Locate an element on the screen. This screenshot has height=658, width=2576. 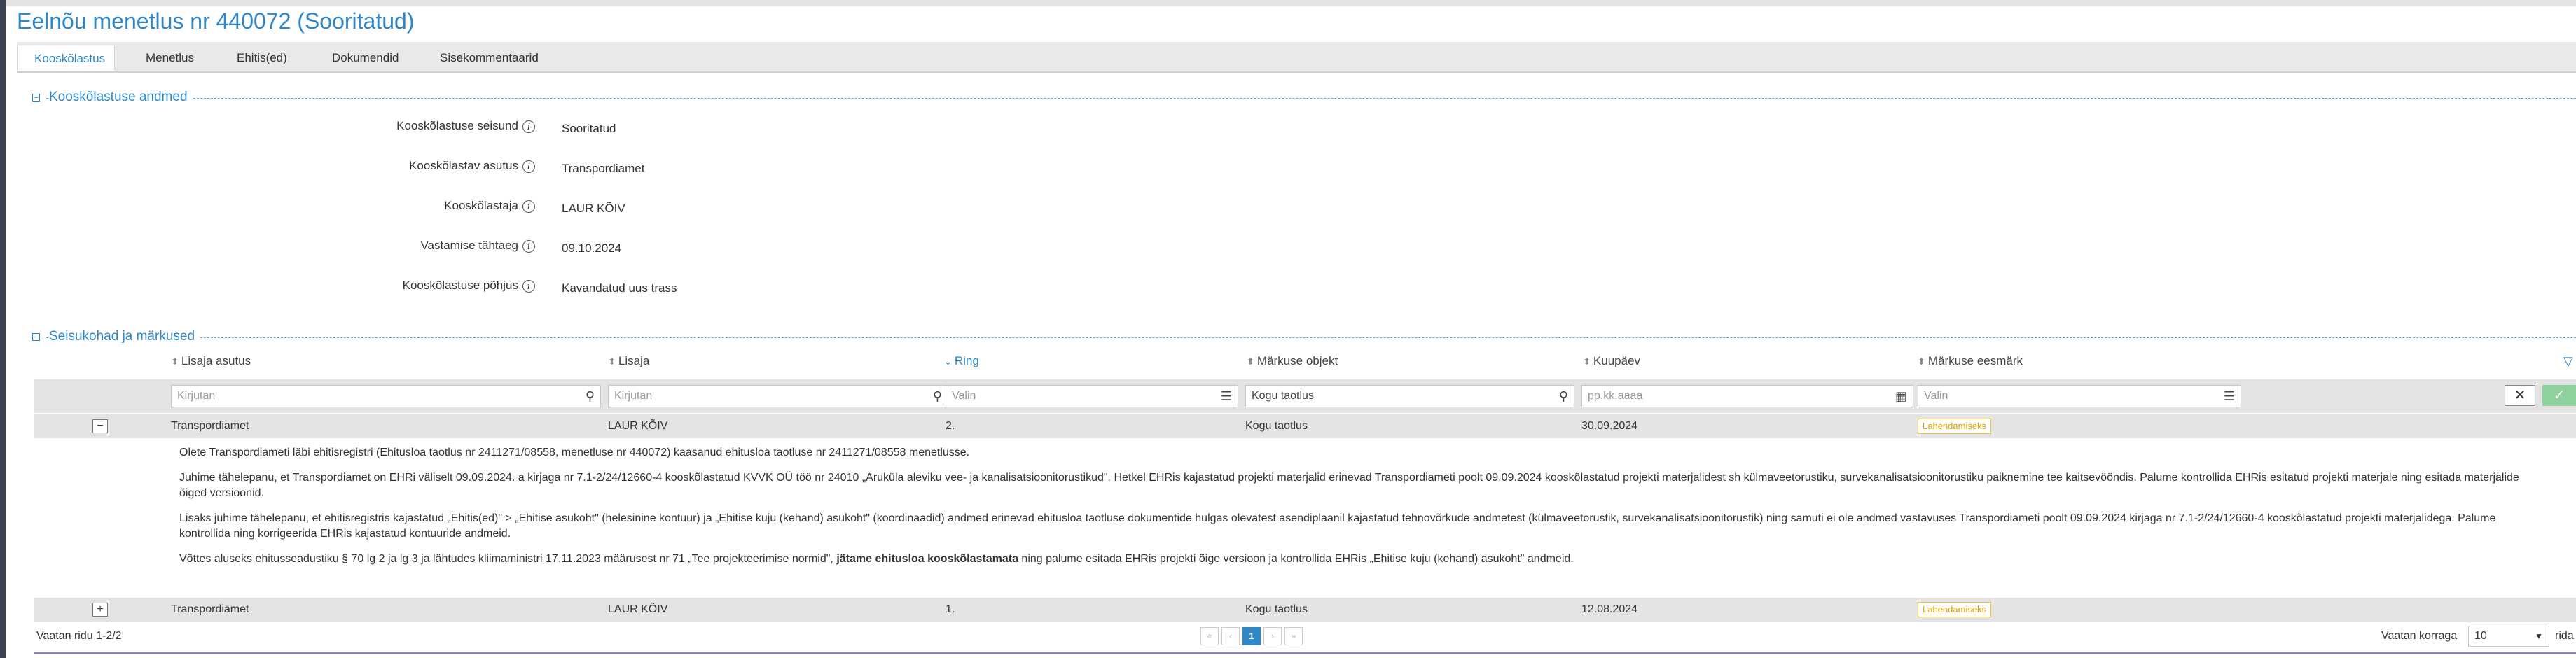
filter-markuse-objekt-input: Kogu taotlus ⚲ is located at coordinates (1410, 396).